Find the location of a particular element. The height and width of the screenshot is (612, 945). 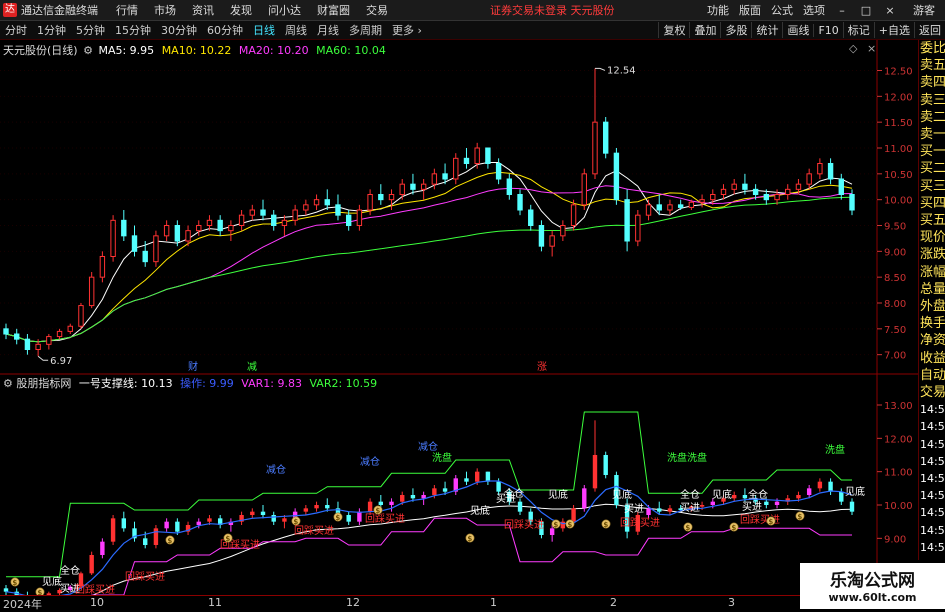

event-marker-cai: 财 is located at coordinates (193, 366).